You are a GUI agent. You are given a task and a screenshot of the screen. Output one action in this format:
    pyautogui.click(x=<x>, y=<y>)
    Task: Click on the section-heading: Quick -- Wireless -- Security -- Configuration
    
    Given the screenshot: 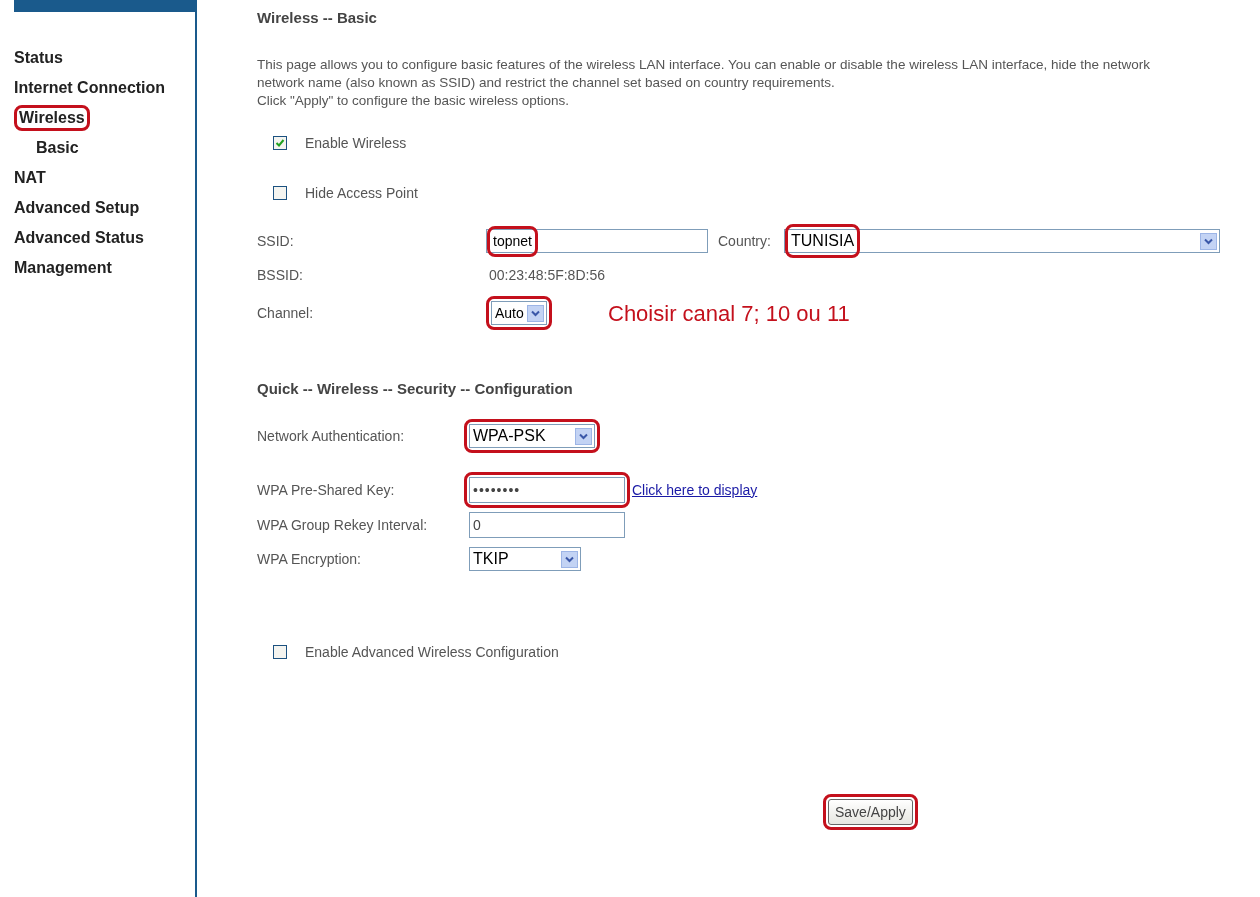 What is the action you would take?
    pyautogui.click(x=415, y=389)
    